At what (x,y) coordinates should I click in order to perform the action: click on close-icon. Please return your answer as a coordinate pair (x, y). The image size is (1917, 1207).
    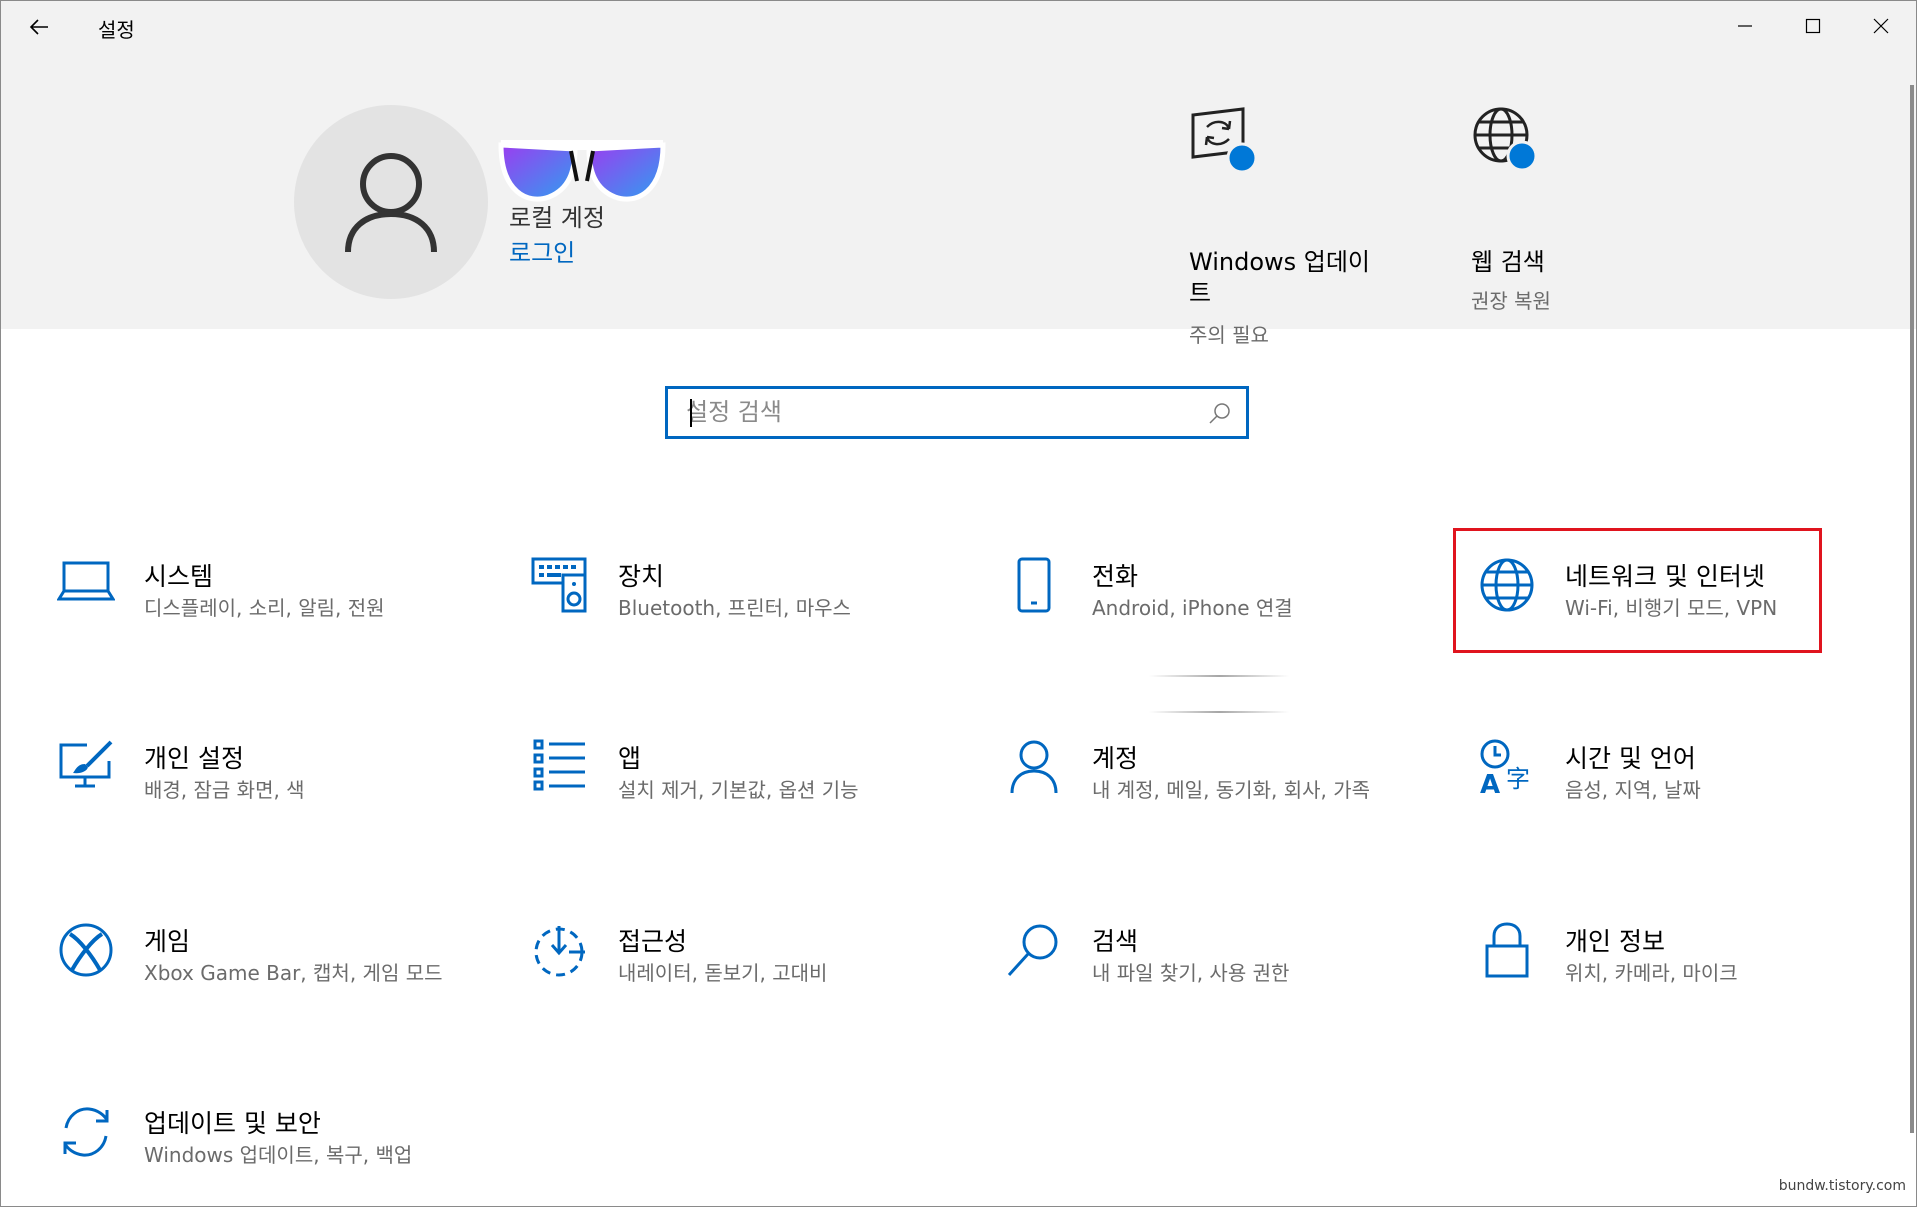
    Looking at the image, I should click on (1881, 26).